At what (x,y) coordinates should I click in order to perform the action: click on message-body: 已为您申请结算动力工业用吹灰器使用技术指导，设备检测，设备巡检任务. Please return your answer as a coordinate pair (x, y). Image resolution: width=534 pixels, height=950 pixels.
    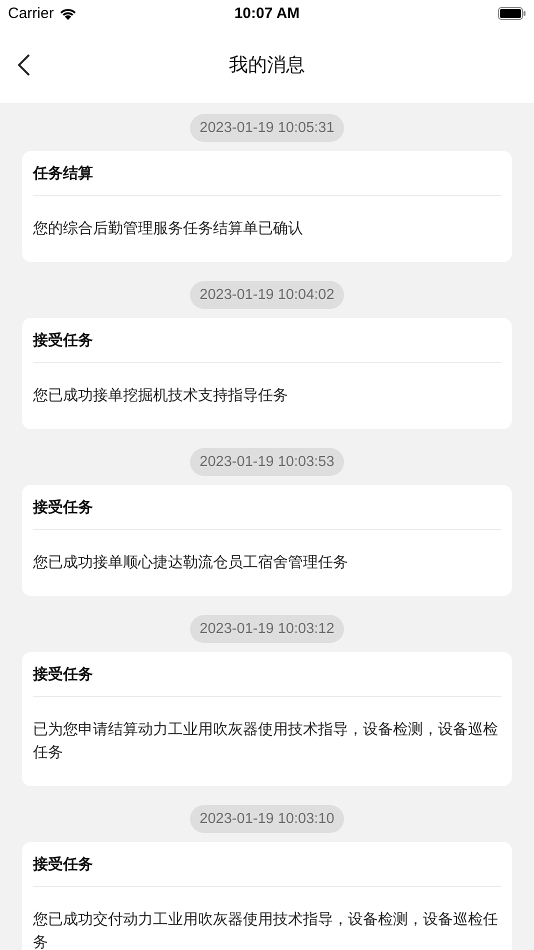
    Looking at the image, I should click on (266, 741).